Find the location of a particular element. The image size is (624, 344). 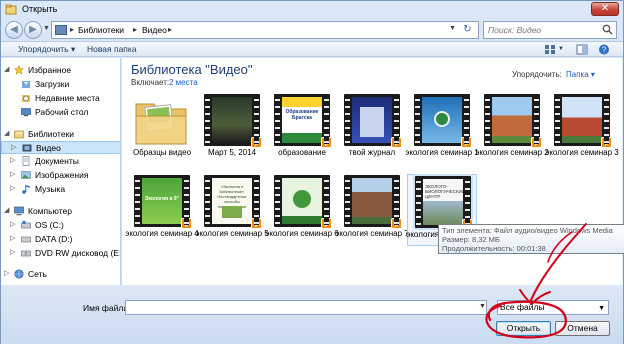

breadcrumb-libraries: Библиотеки is located at coordinates (101, 30).